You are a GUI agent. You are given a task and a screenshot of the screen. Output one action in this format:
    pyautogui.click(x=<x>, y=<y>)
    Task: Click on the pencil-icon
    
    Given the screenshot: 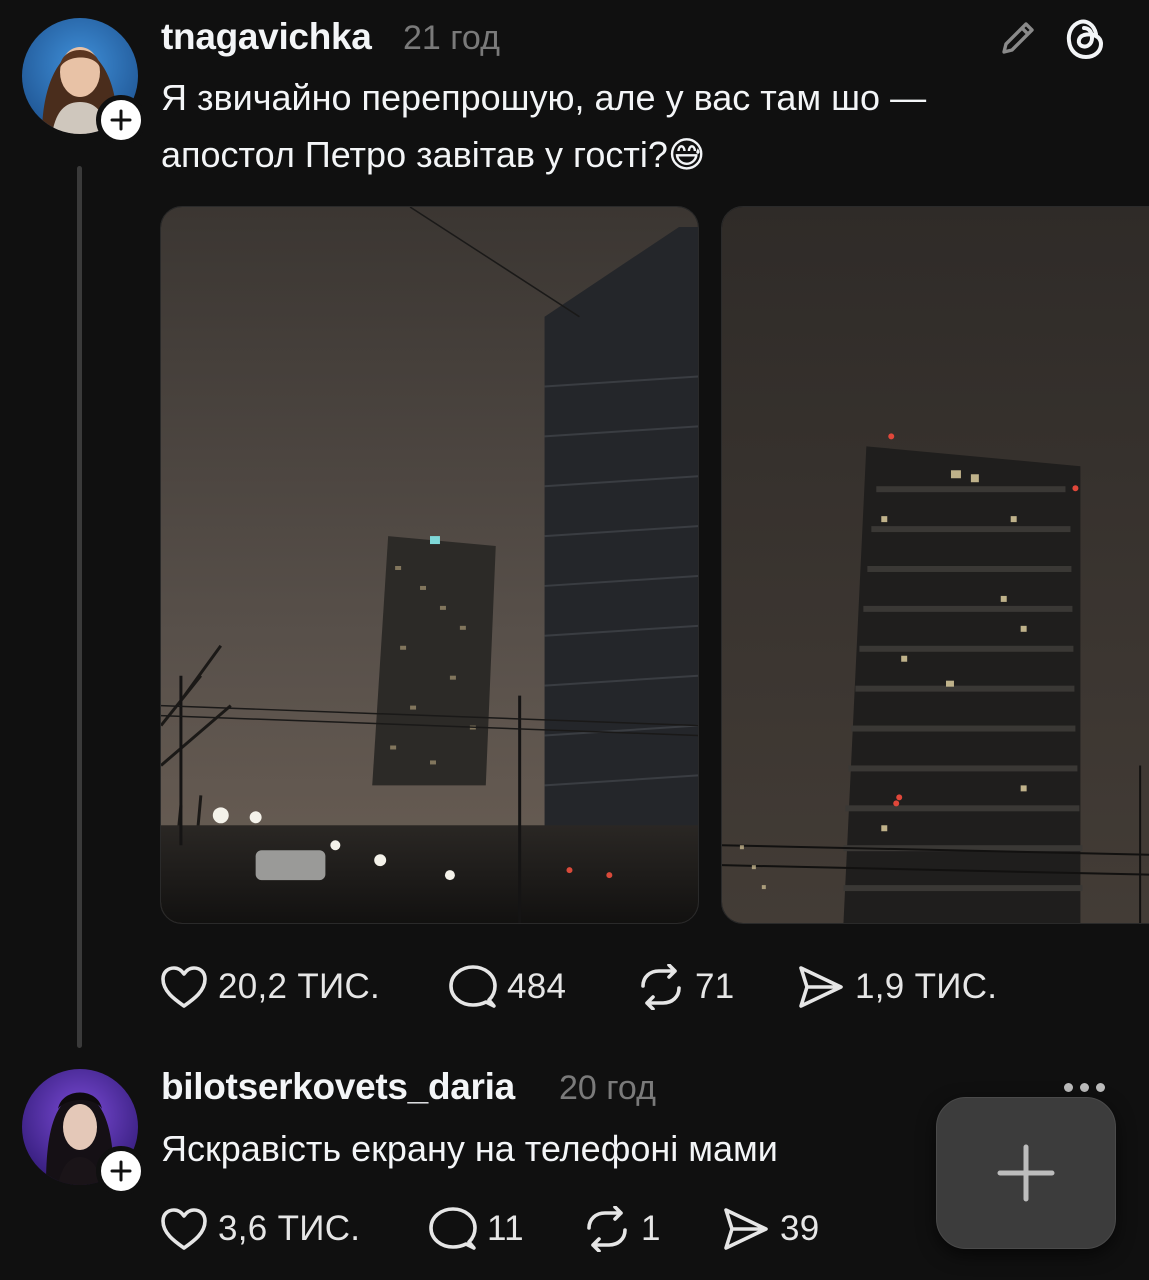 What is the action you would take?
    pyautogui.click(x=1018, y=38)
    